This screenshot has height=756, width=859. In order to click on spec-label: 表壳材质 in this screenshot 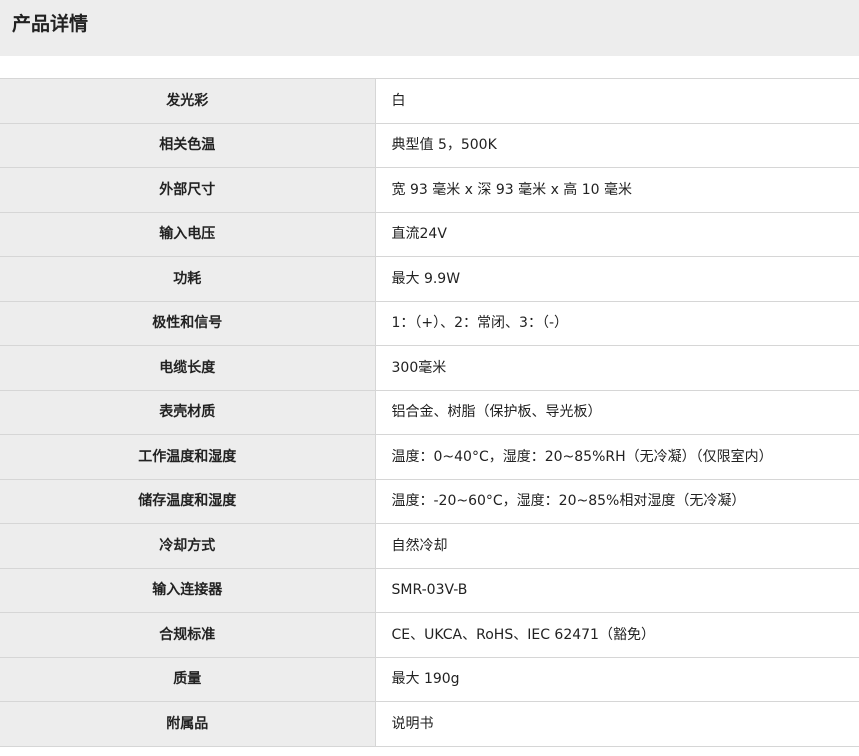, I will do `click(188, 412)`.